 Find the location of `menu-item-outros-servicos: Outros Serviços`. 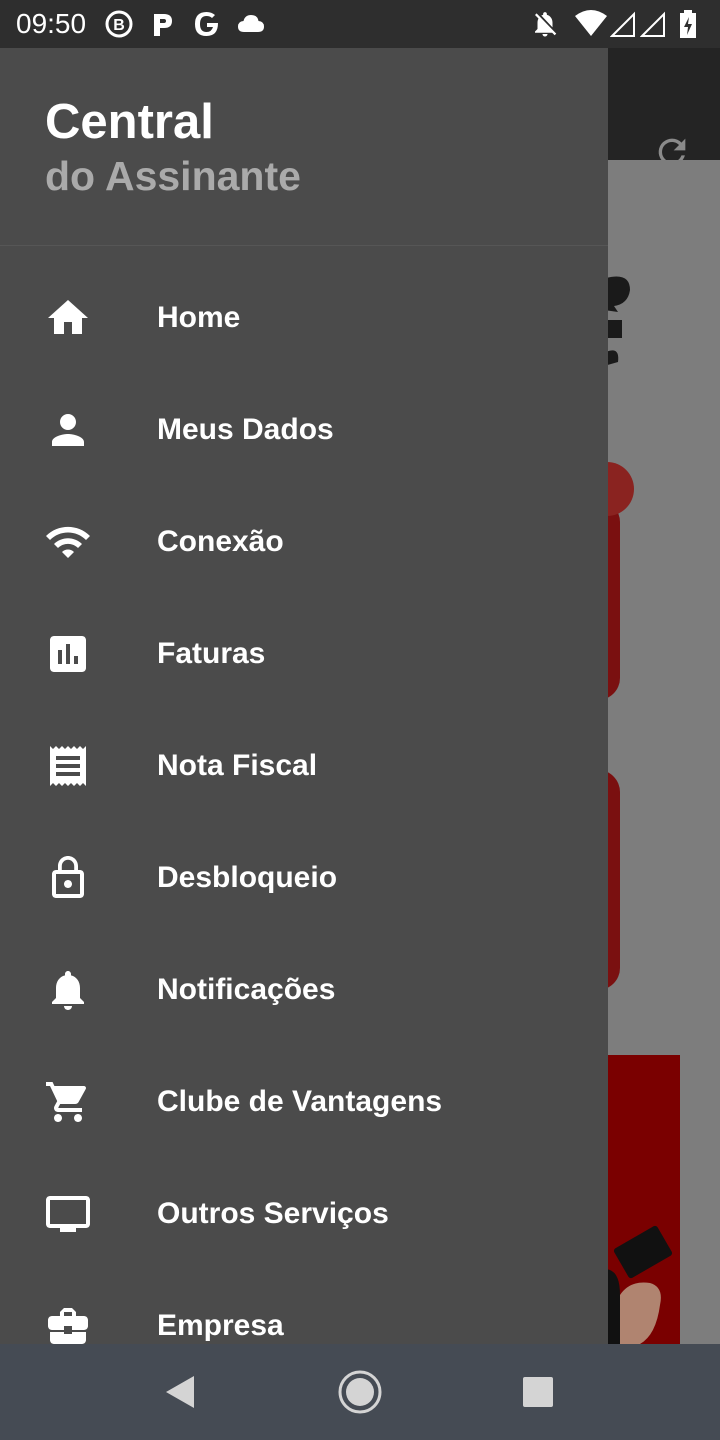

menu-item-outros-servicos: Outros Serviços is located at coordinates (304, 1214).